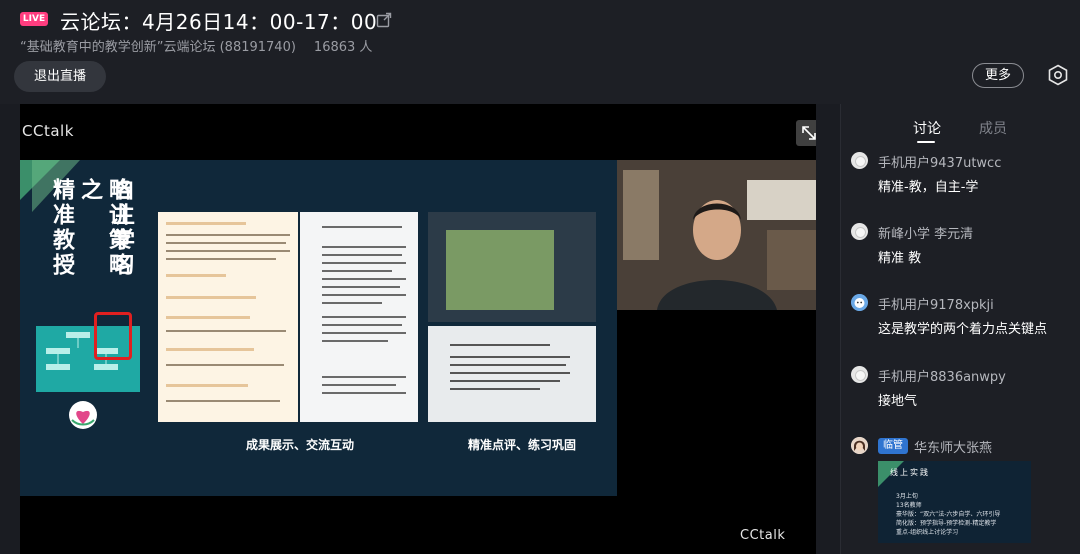  I want to click on screen-share-image, so click(500, 270).